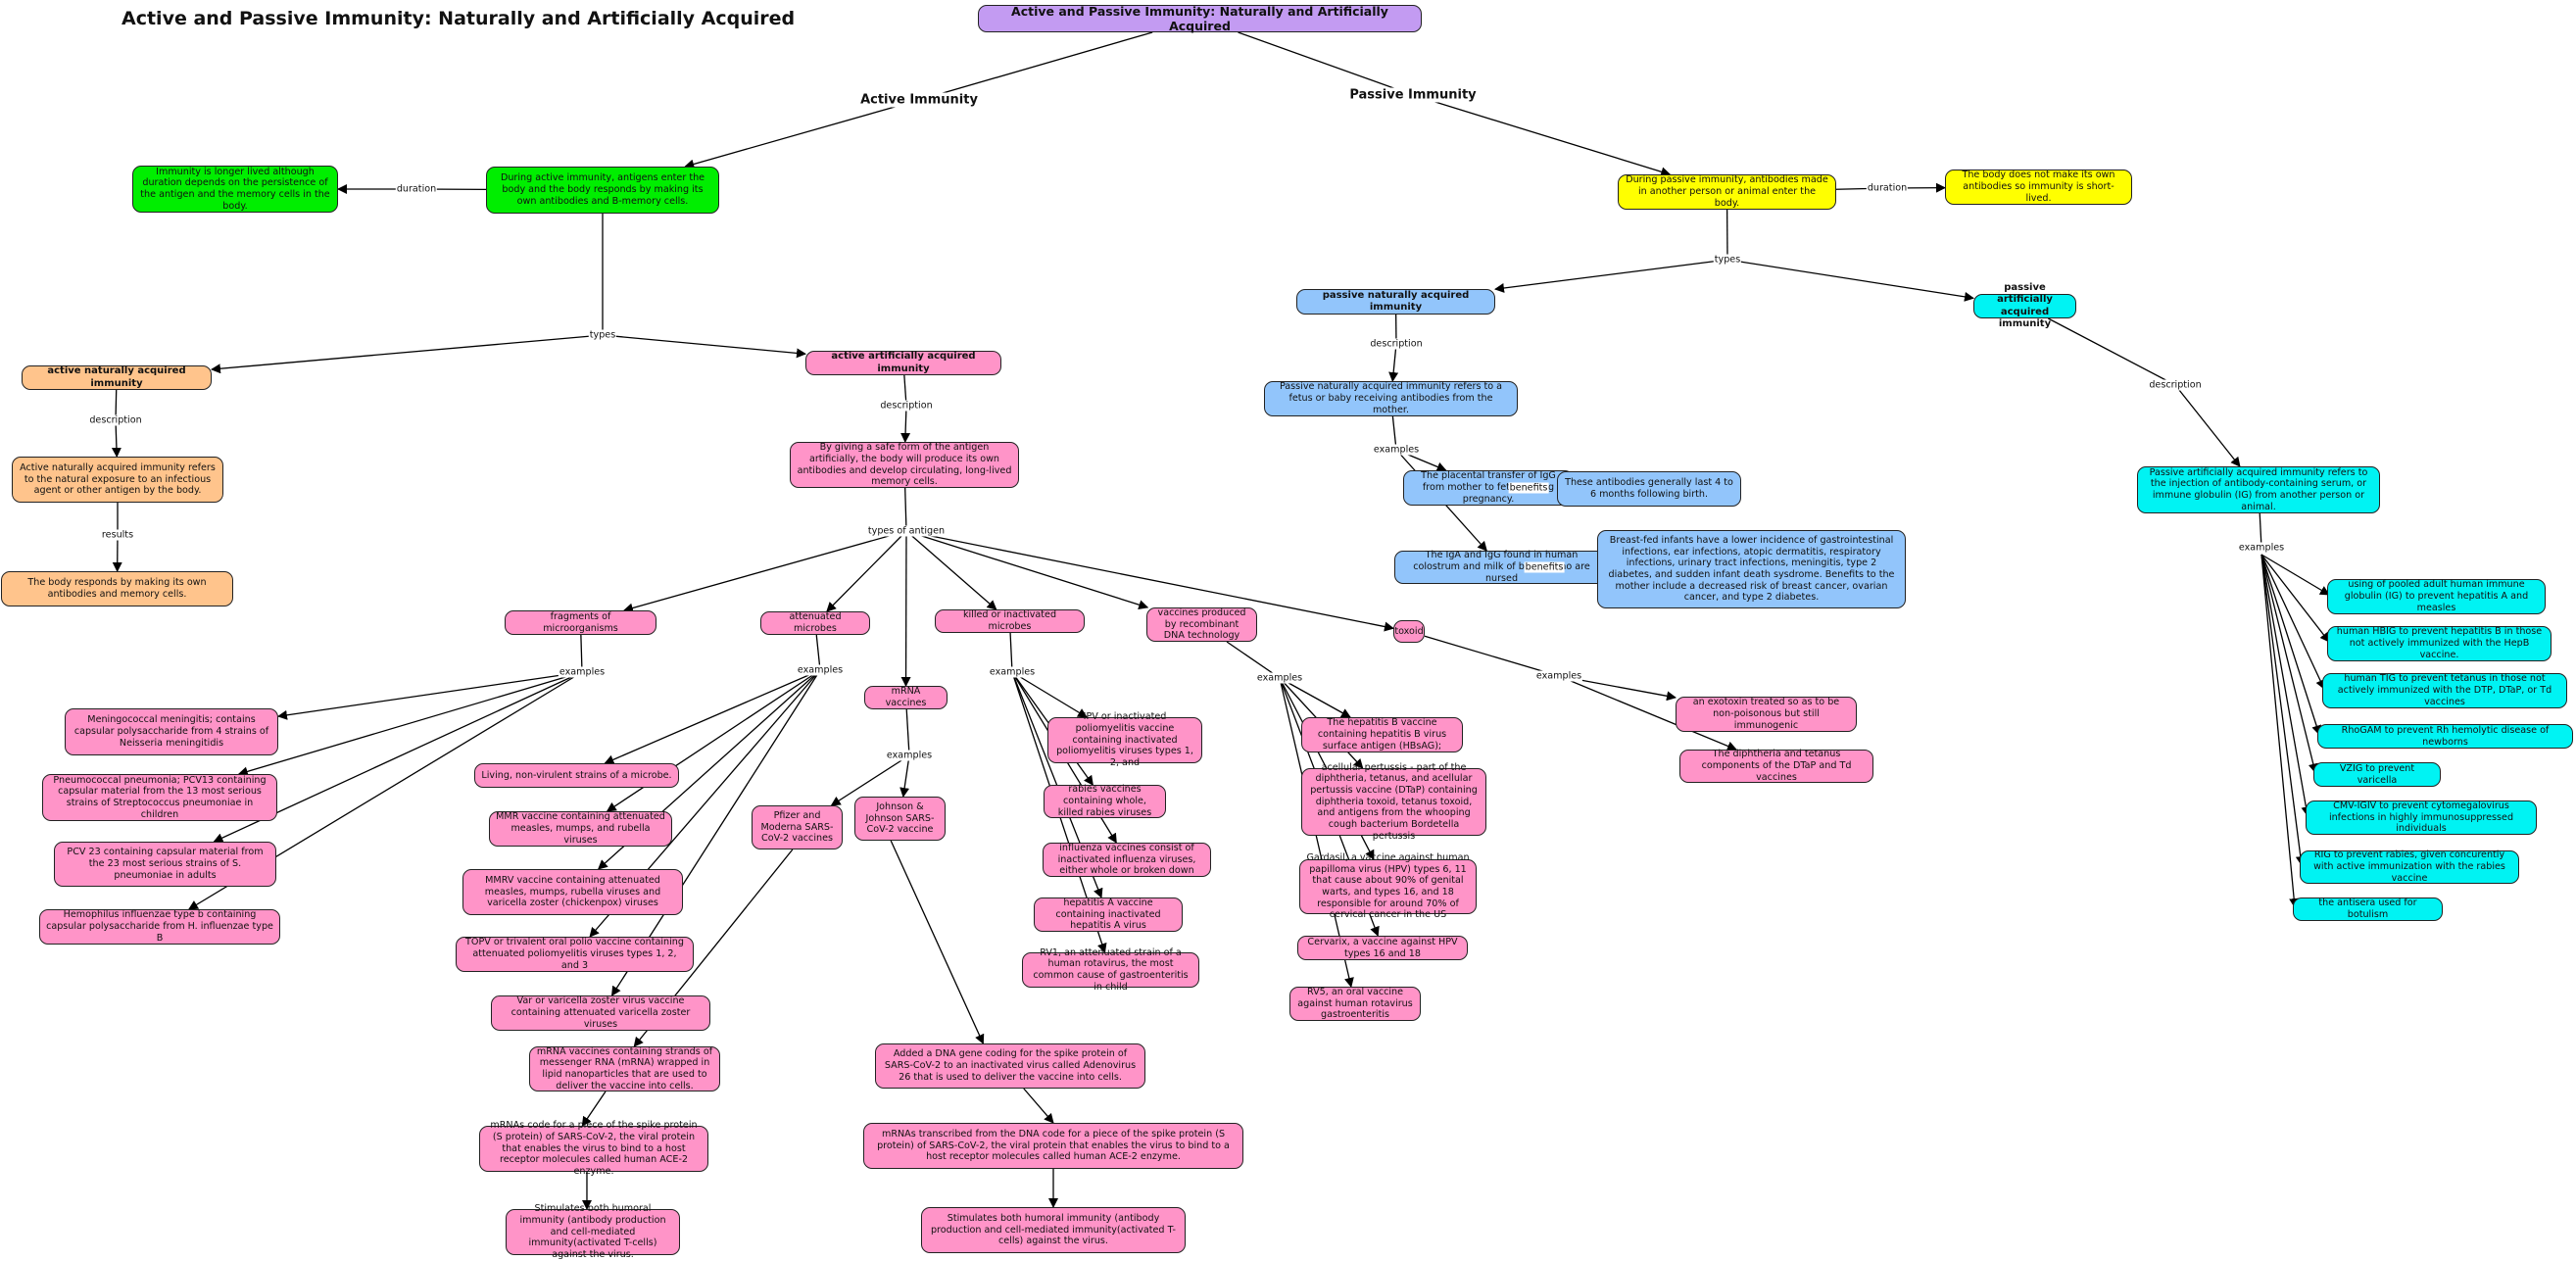 This screenshot has height=1261, width=2576. I want to click on passive-artificial-example-node: VZIG to prevent varicella, so click(2377, 774).